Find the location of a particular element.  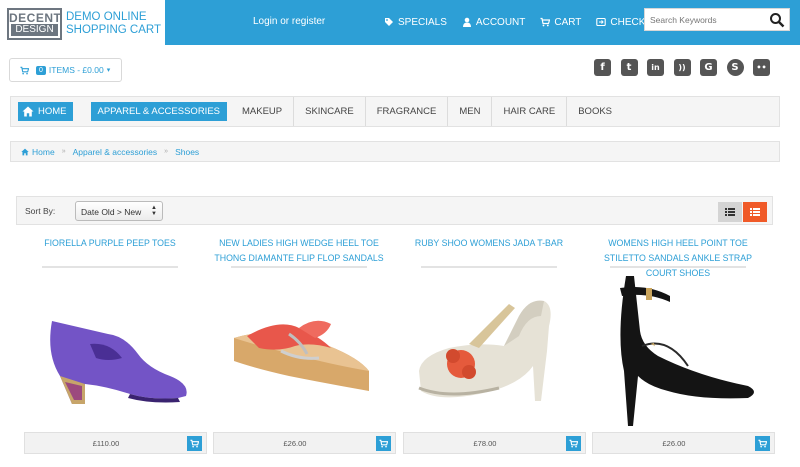

sort-toolbar: Sort By: Date Old > New ▲ ▼ is located at coordinates (394, 210).